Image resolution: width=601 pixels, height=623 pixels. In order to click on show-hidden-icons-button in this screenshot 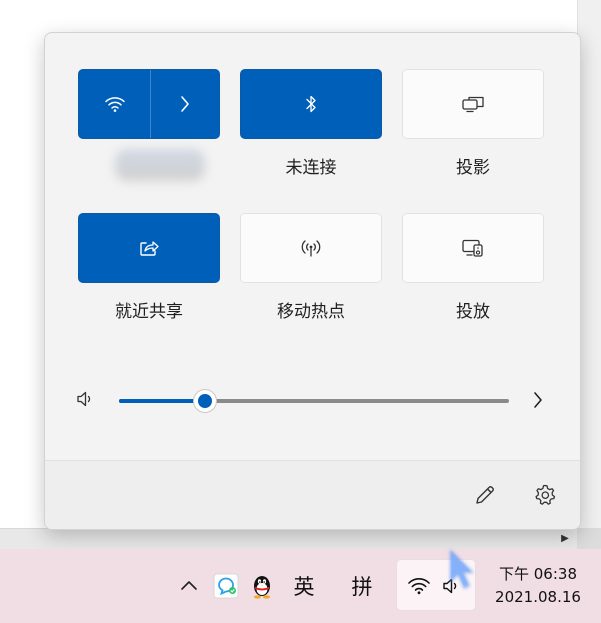, I will do `click(189, 585)`.